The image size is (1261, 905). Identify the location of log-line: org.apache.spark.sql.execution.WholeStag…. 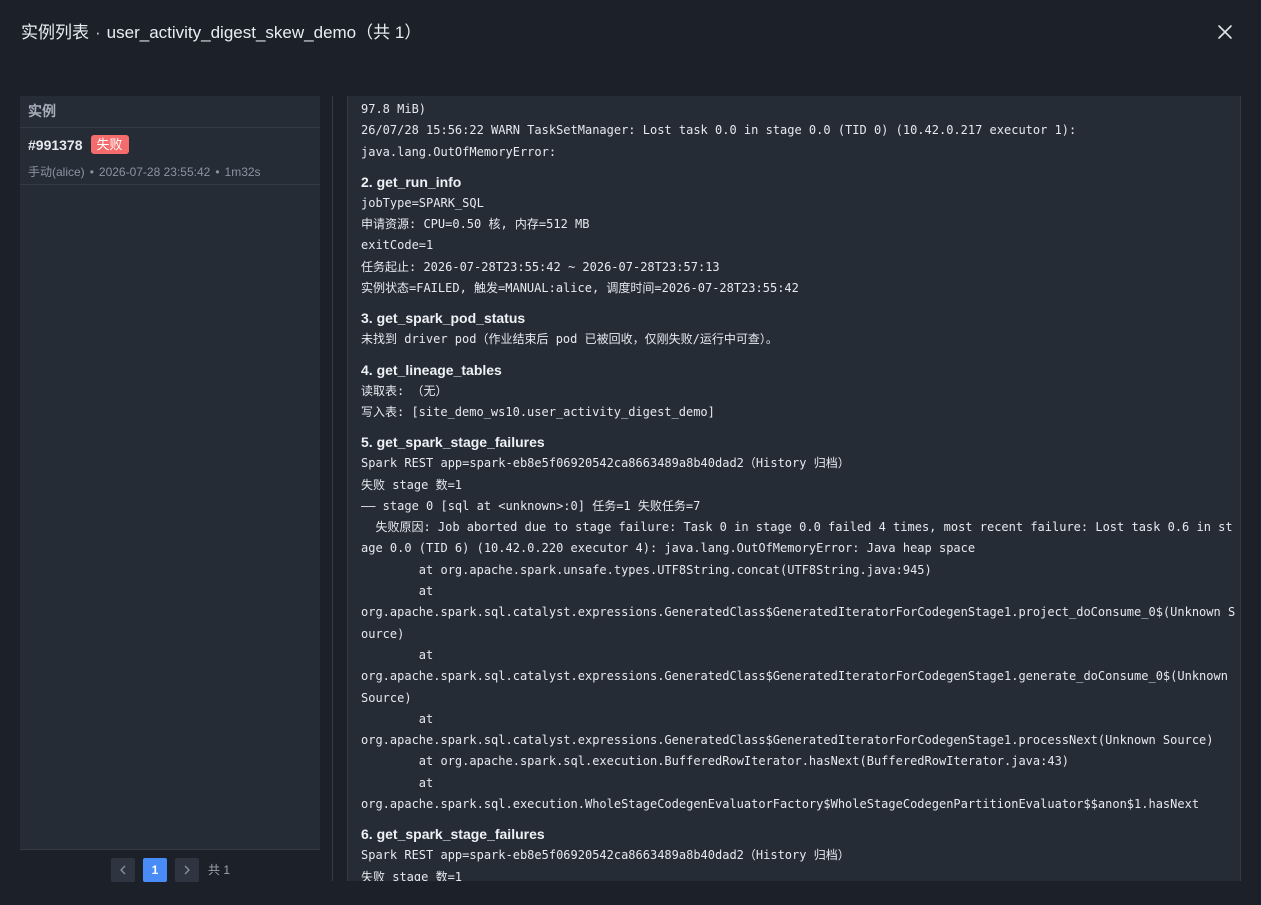
(780, 804).